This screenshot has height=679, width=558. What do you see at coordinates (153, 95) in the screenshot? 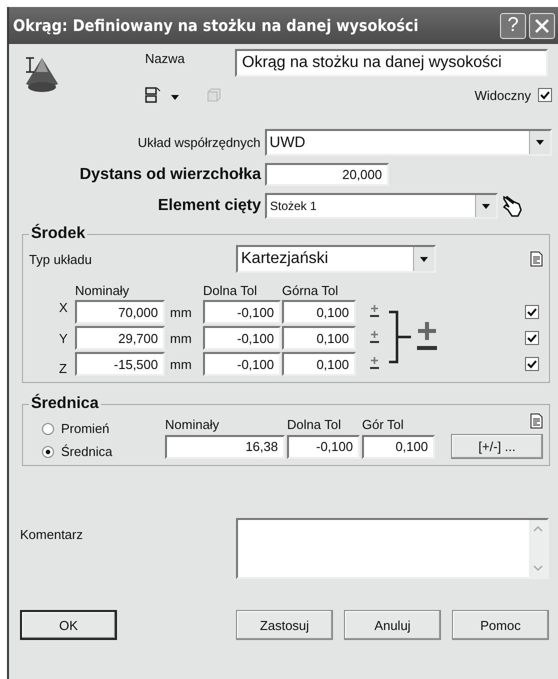
I see `layers-icon` at bounding box center [153, 95].